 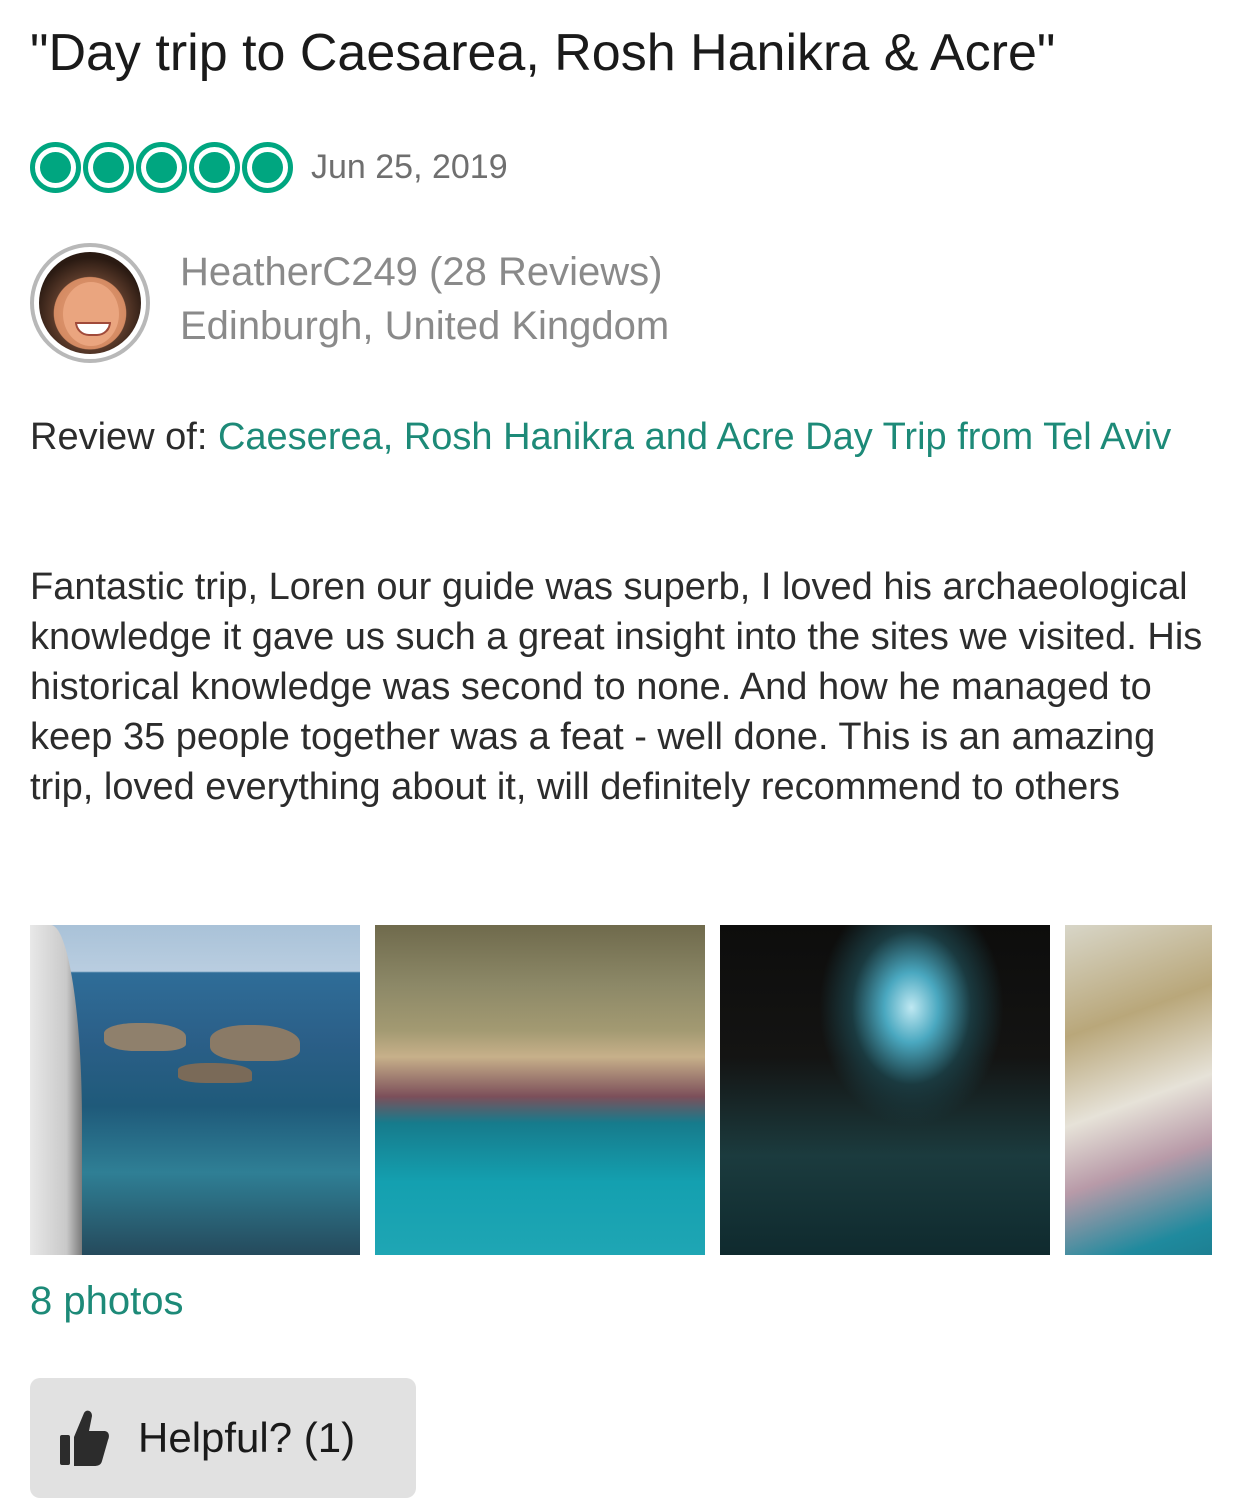 I want to click on helpful-label: Helpful? (1), so click(x=247, y=1437).